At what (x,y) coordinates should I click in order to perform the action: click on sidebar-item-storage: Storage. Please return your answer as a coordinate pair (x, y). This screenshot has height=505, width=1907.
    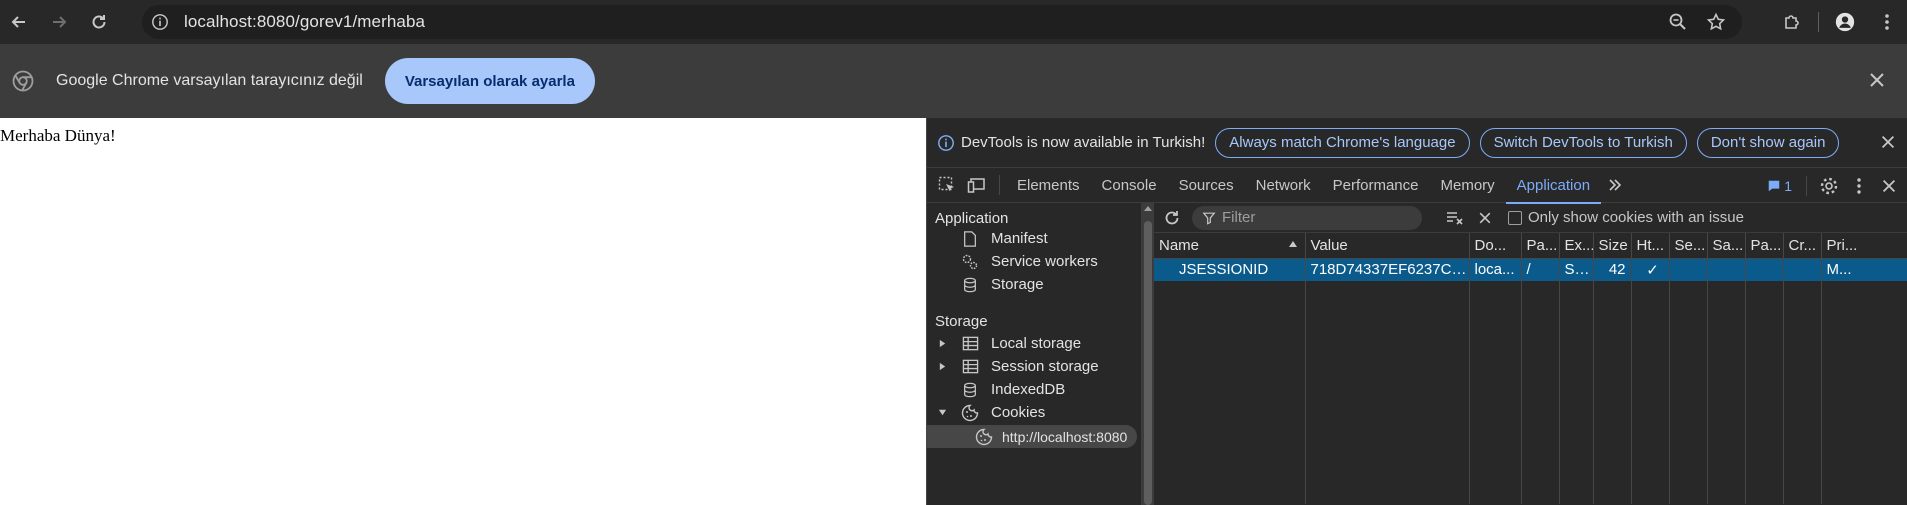
    Looking at the image, I should click on (1034, 284).